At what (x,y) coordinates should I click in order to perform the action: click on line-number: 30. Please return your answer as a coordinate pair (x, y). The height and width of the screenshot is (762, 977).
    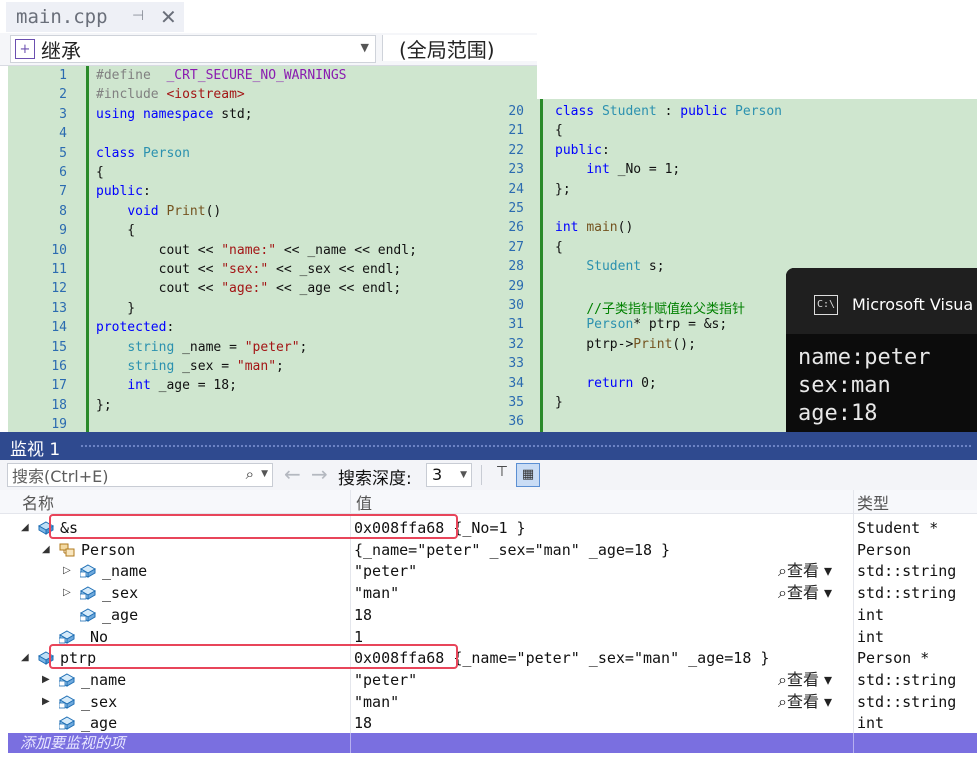
    Looking at the image, I should click on (516, 305).